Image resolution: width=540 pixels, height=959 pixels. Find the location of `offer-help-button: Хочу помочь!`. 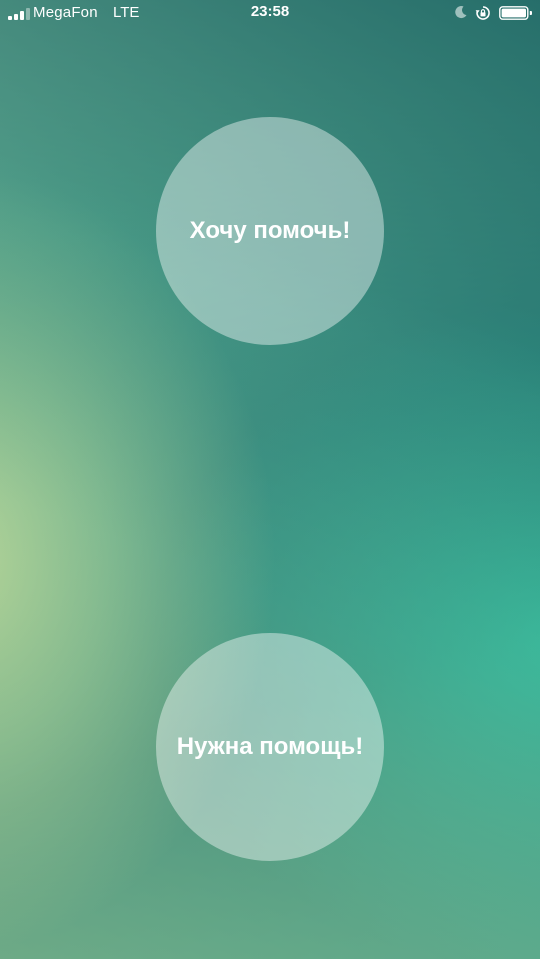

offer-help-button: Хочу помочь! is located at coordinates (270, 231).